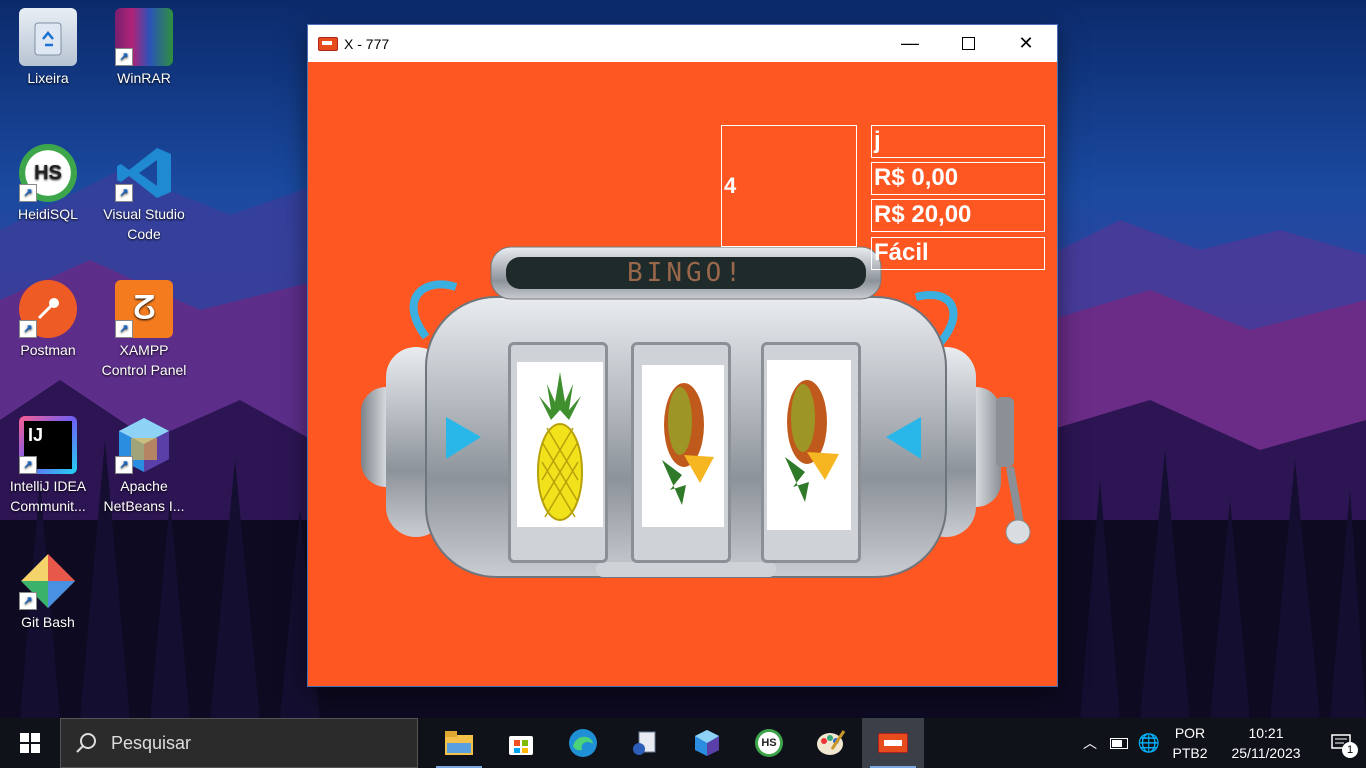 The image size is (1366, 768). I want to click on minimize-icon: —, so click(910, 43).